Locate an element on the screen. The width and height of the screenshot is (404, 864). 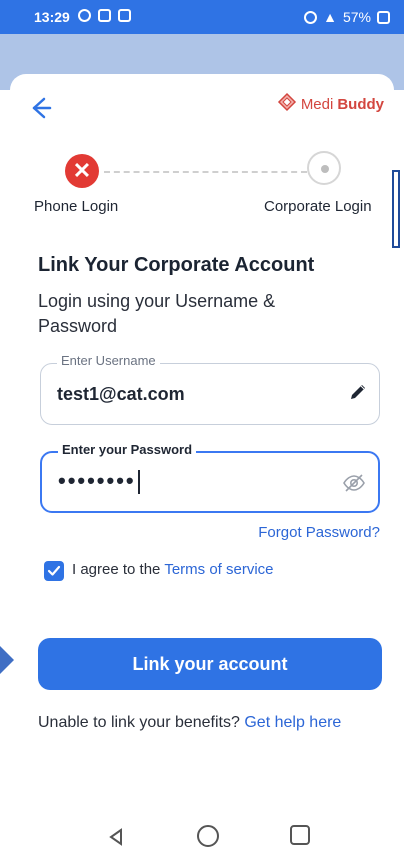
recents-icon is located at coordinates (300, 835).